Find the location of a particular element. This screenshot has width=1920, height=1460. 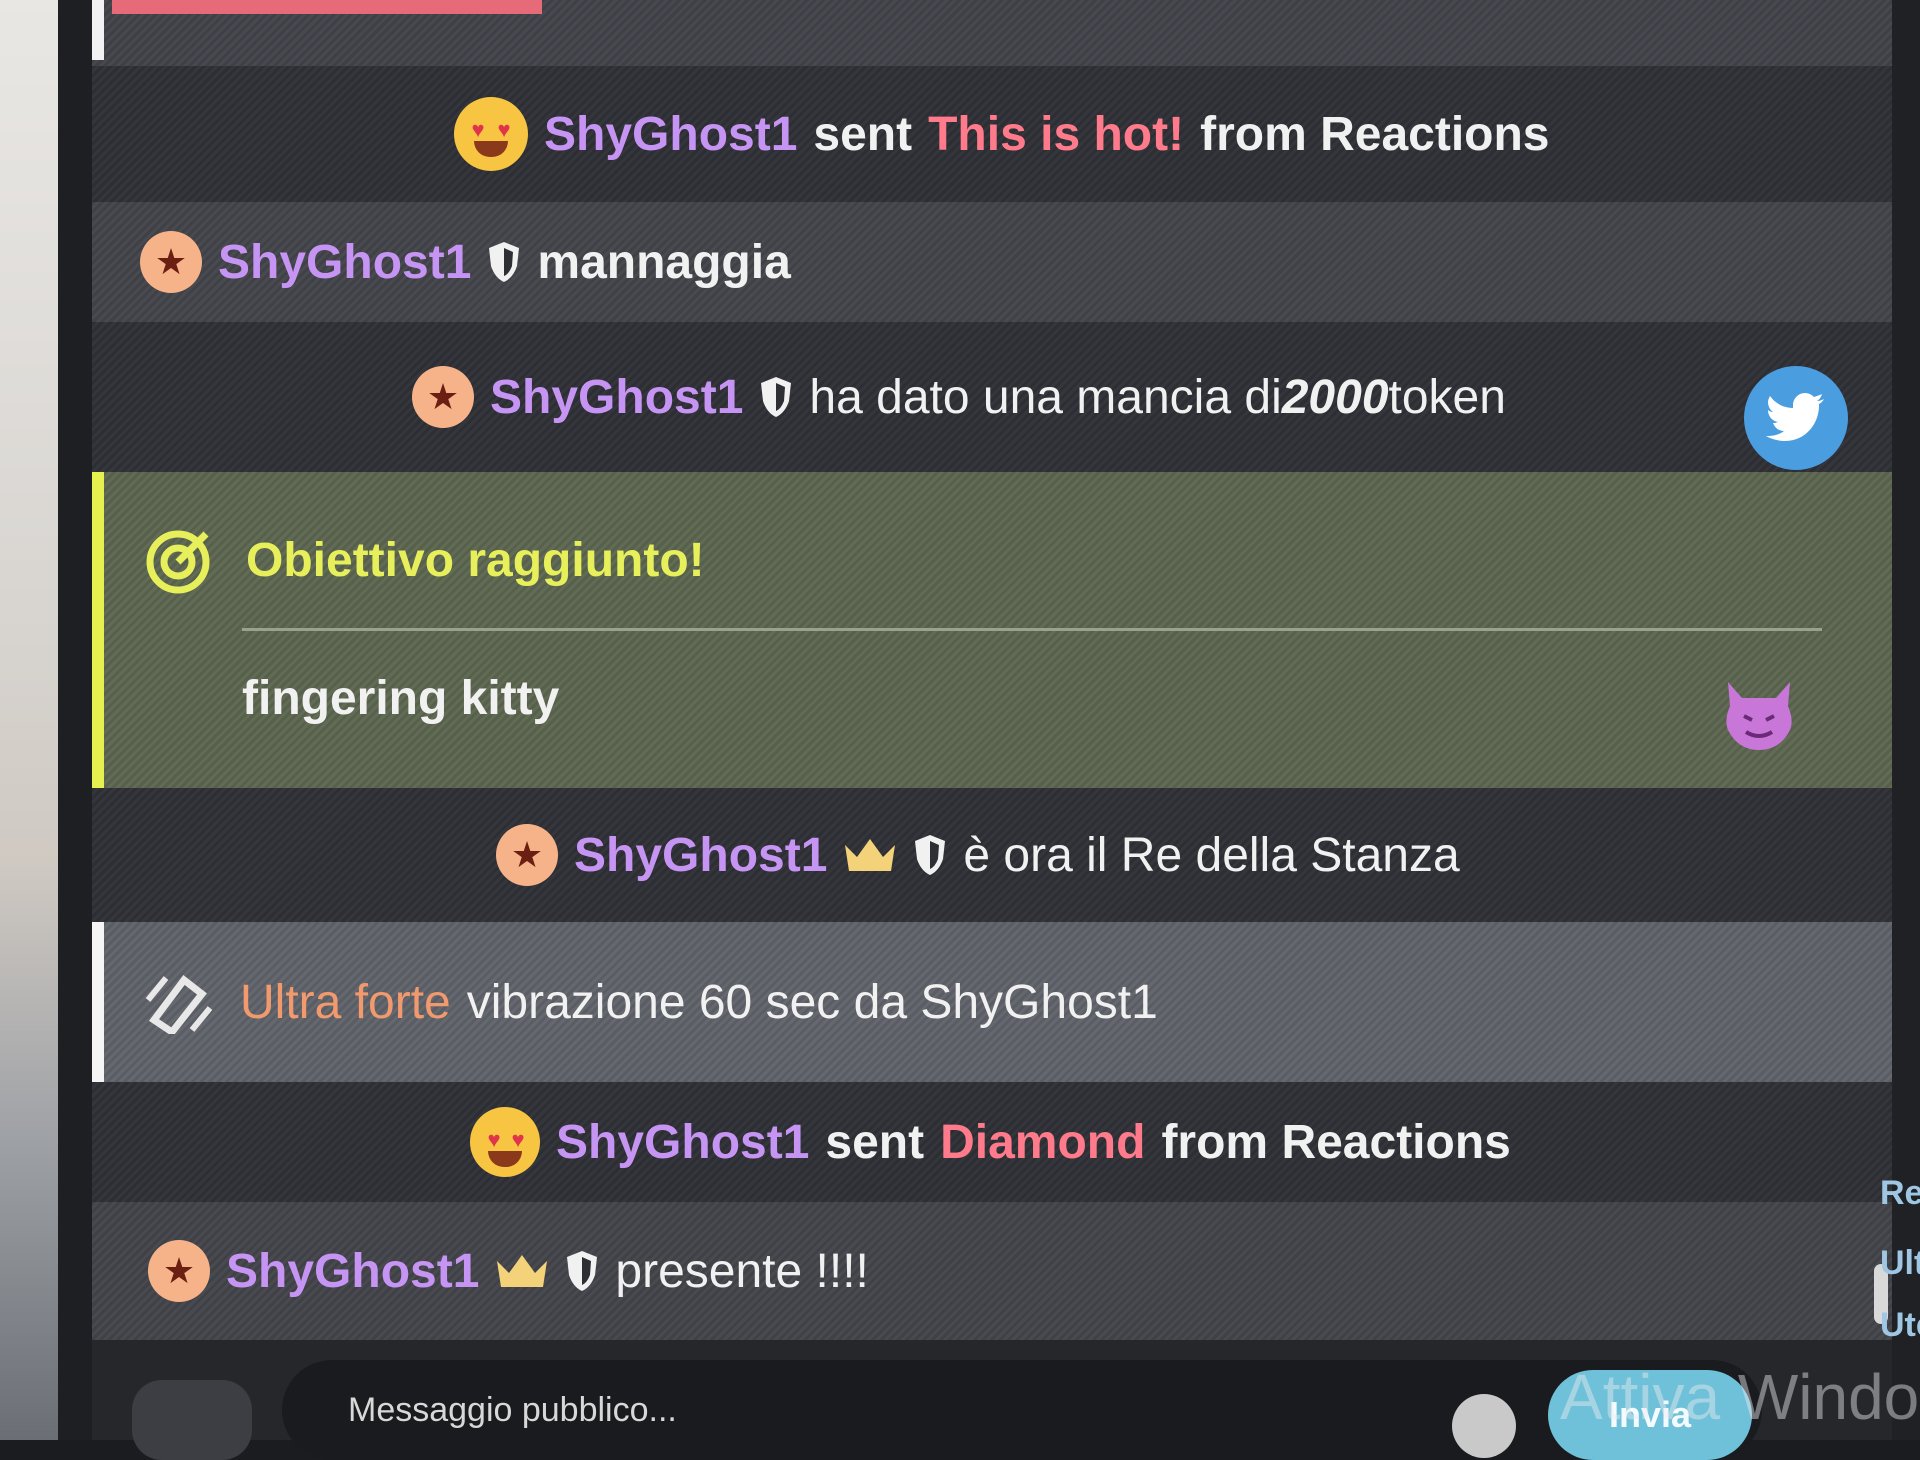

chat-message: ★ ShyGhost1 presente !!!! is located at coordinates (992, 1271).